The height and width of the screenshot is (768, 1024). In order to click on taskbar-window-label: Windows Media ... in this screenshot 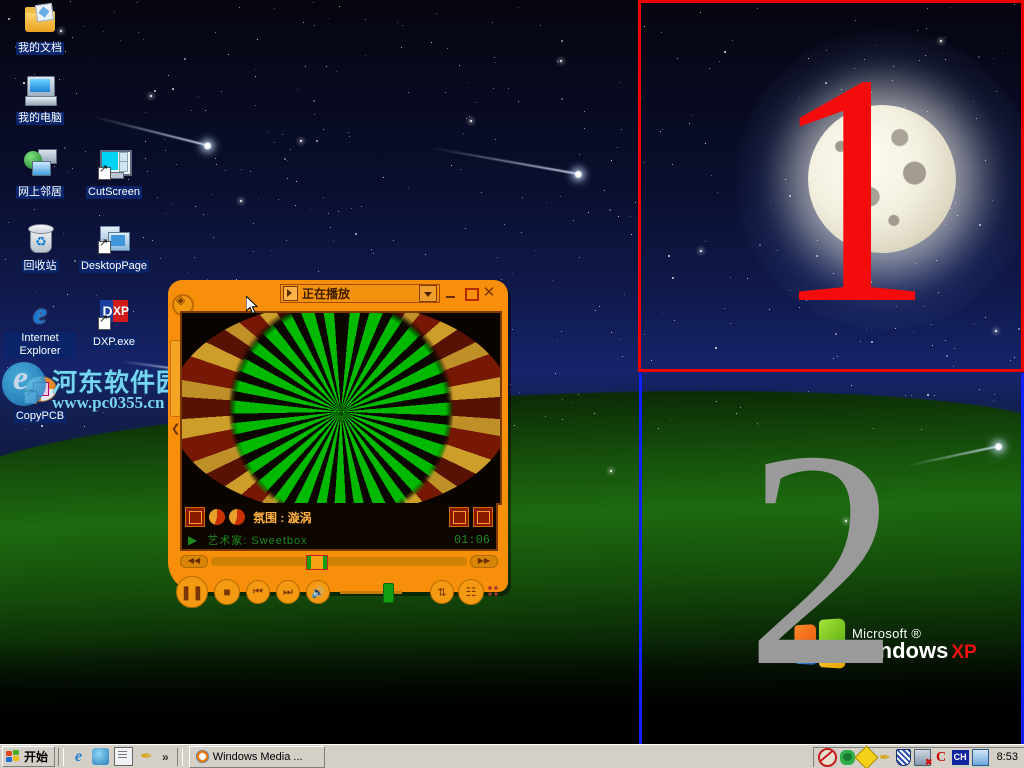, I will do `click(257, 756)`.